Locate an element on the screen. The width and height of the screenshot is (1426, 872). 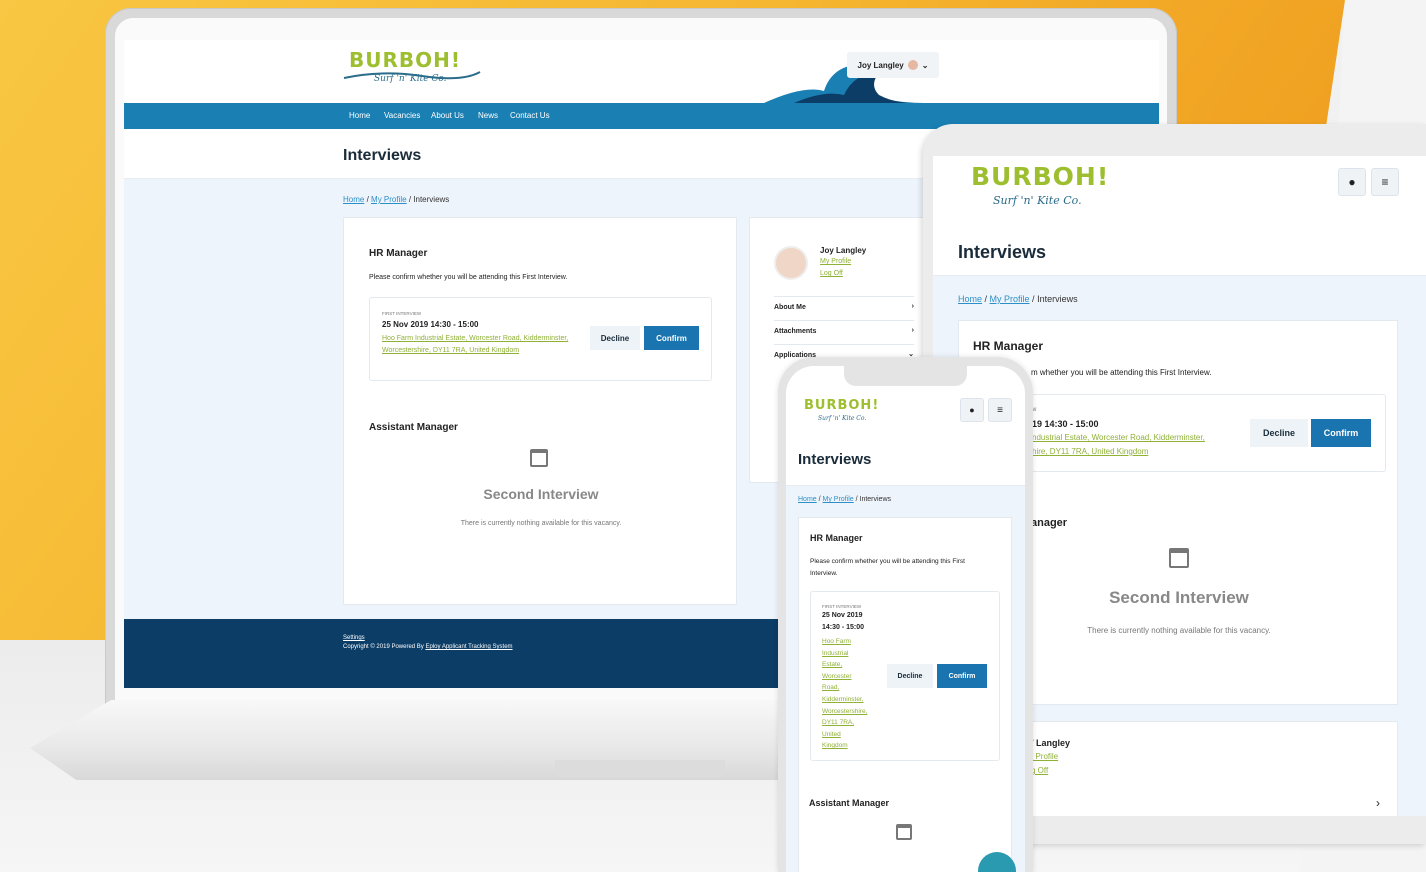
nav-home: Home is located at coordinates (359, 115).